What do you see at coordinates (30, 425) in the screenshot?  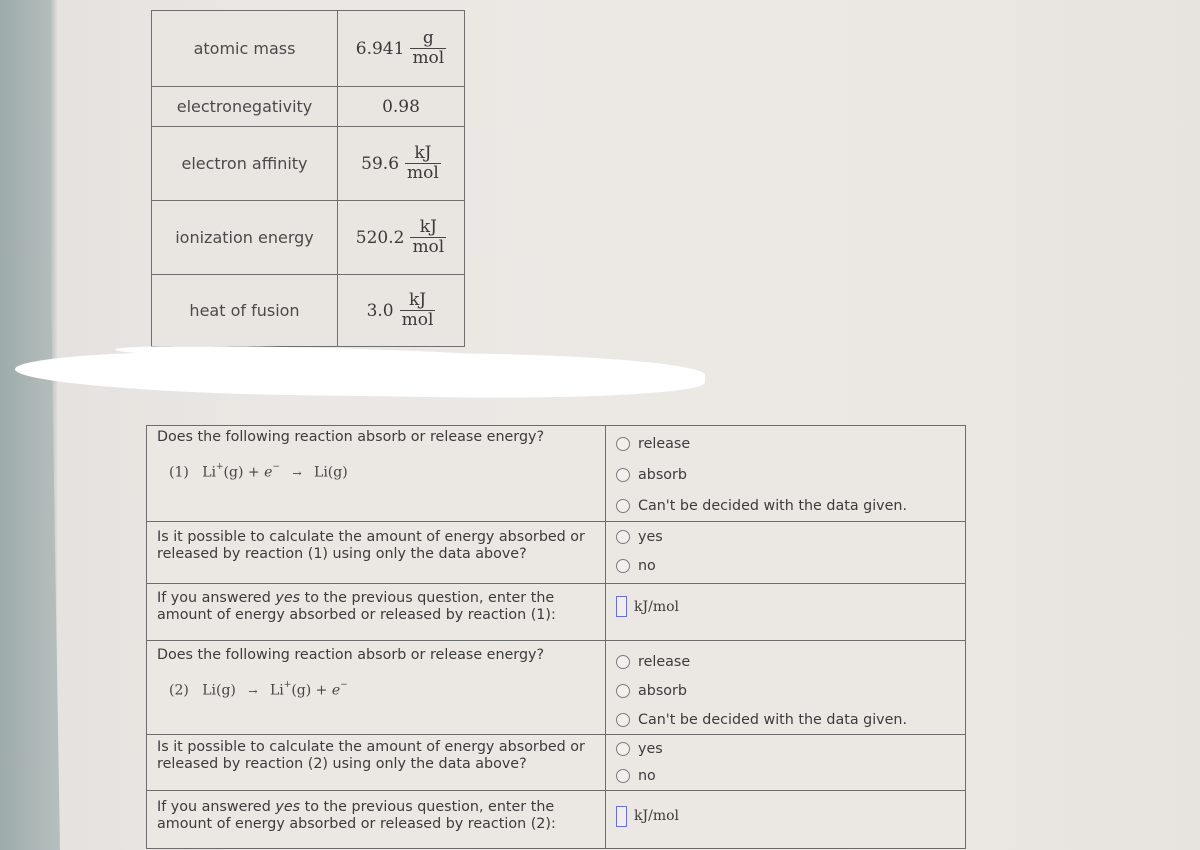 I see `background-surface` at bounding box center [30, 425].